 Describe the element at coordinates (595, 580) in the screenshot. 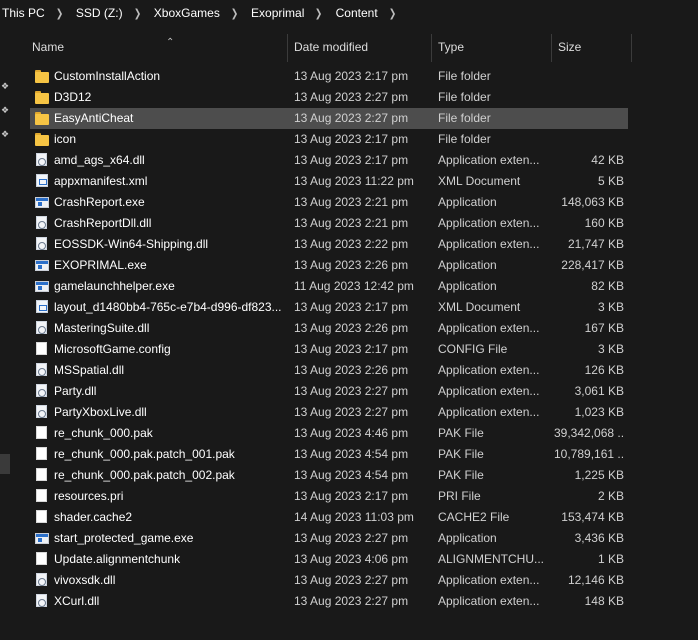

I see `file-size: 12,146 KB` at that location.